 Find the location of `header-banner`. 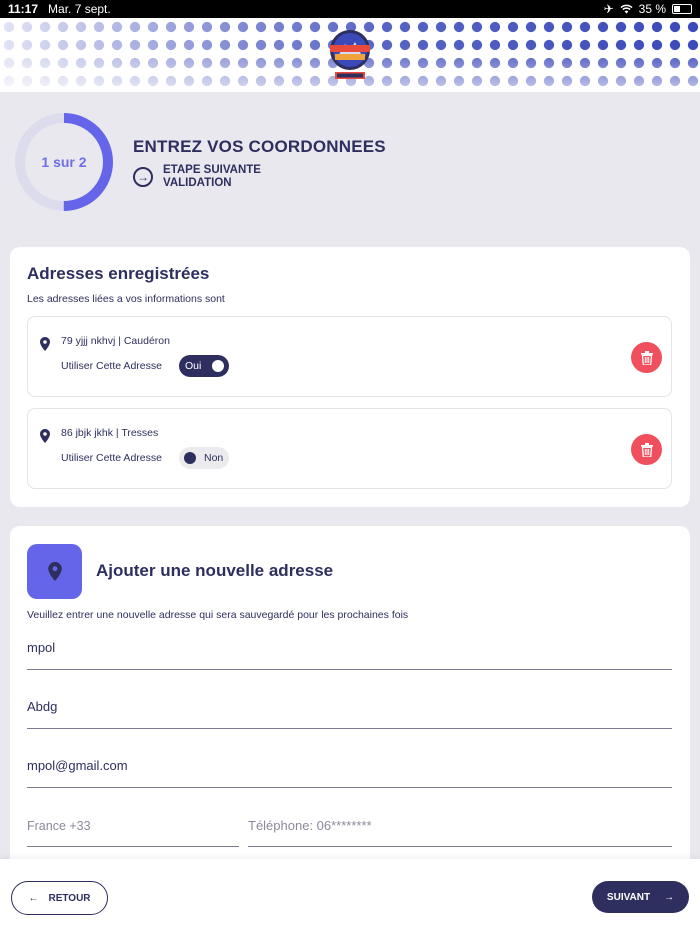

header-banner is located at coordinates (350, 55).